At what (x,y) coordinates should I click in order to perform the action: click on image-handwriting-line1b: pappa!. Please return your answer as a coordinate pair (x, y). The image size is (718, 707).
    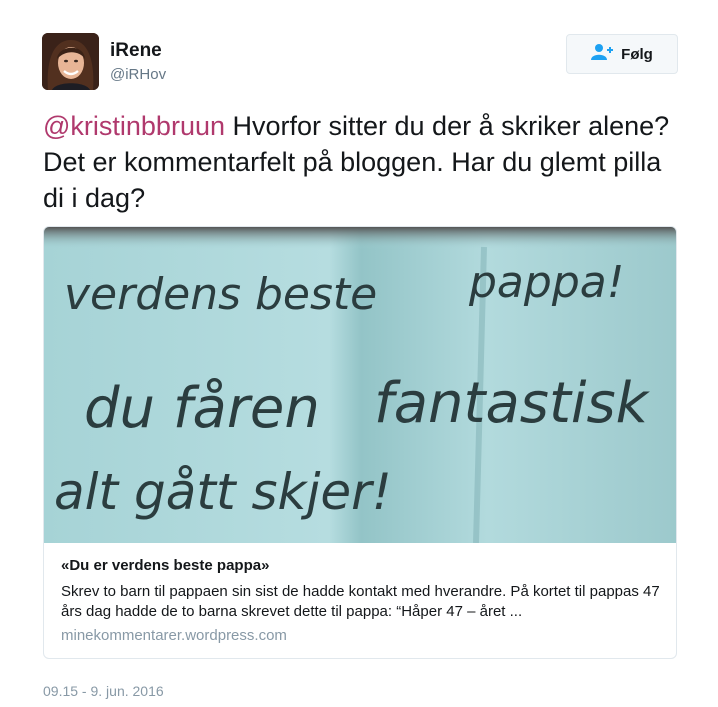
    Looking at the image, I should click on (546, 282).